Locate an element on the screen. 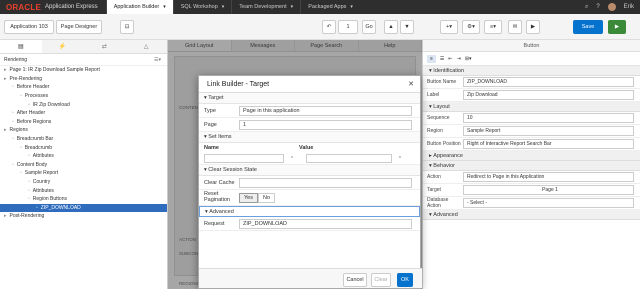  tree-node: ▸ Post-Rendering is located at coordinates (83, 216).